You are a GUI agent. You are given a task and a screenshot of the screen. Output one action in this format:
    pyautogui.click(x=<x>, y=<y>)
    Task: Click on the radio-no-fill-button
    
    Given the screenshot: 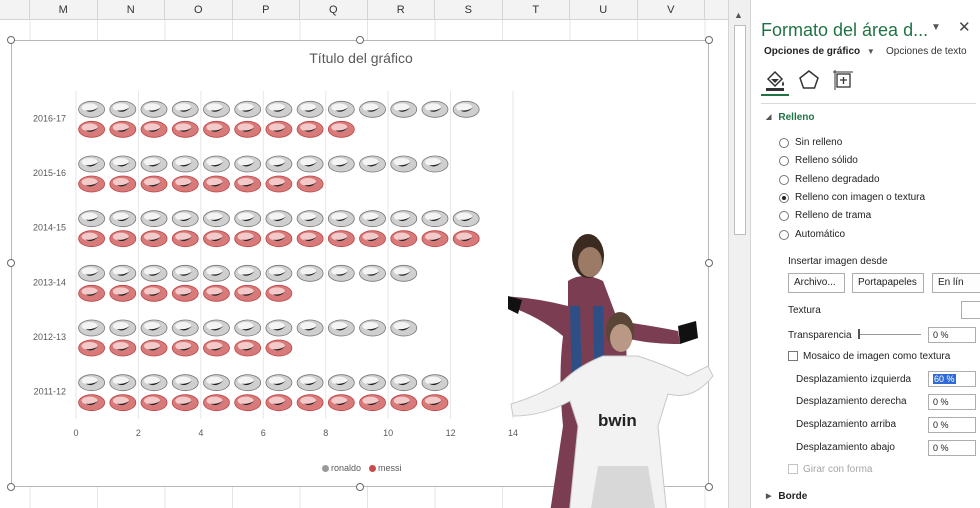 What is the action you would take?
    pyautogui.click(x=784, y=142)
    